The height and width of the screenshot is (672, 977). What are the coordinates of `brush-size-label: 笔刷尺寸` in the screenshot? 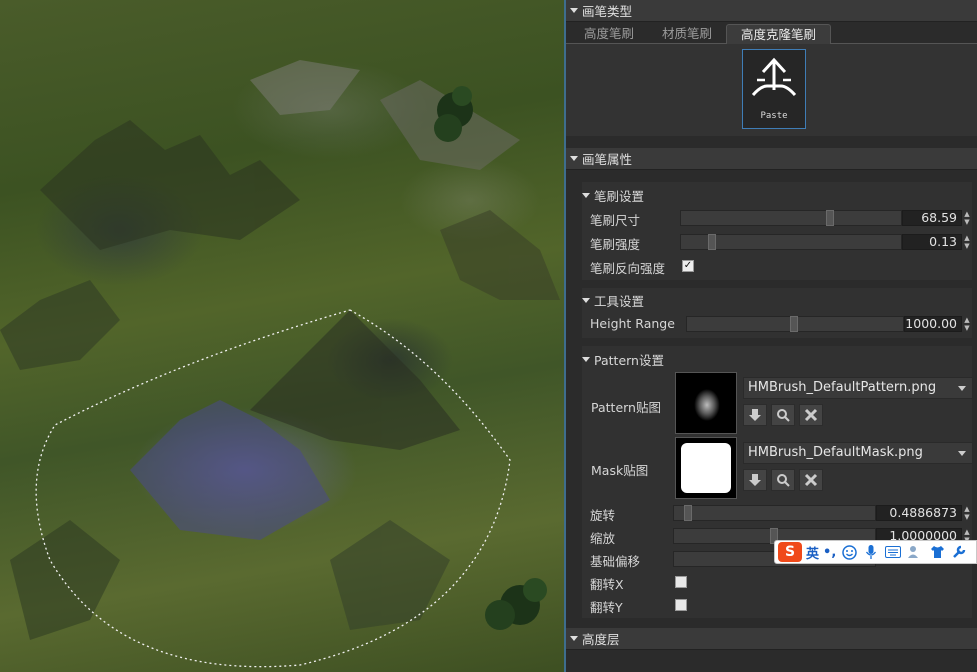 It's located at (615, 220).